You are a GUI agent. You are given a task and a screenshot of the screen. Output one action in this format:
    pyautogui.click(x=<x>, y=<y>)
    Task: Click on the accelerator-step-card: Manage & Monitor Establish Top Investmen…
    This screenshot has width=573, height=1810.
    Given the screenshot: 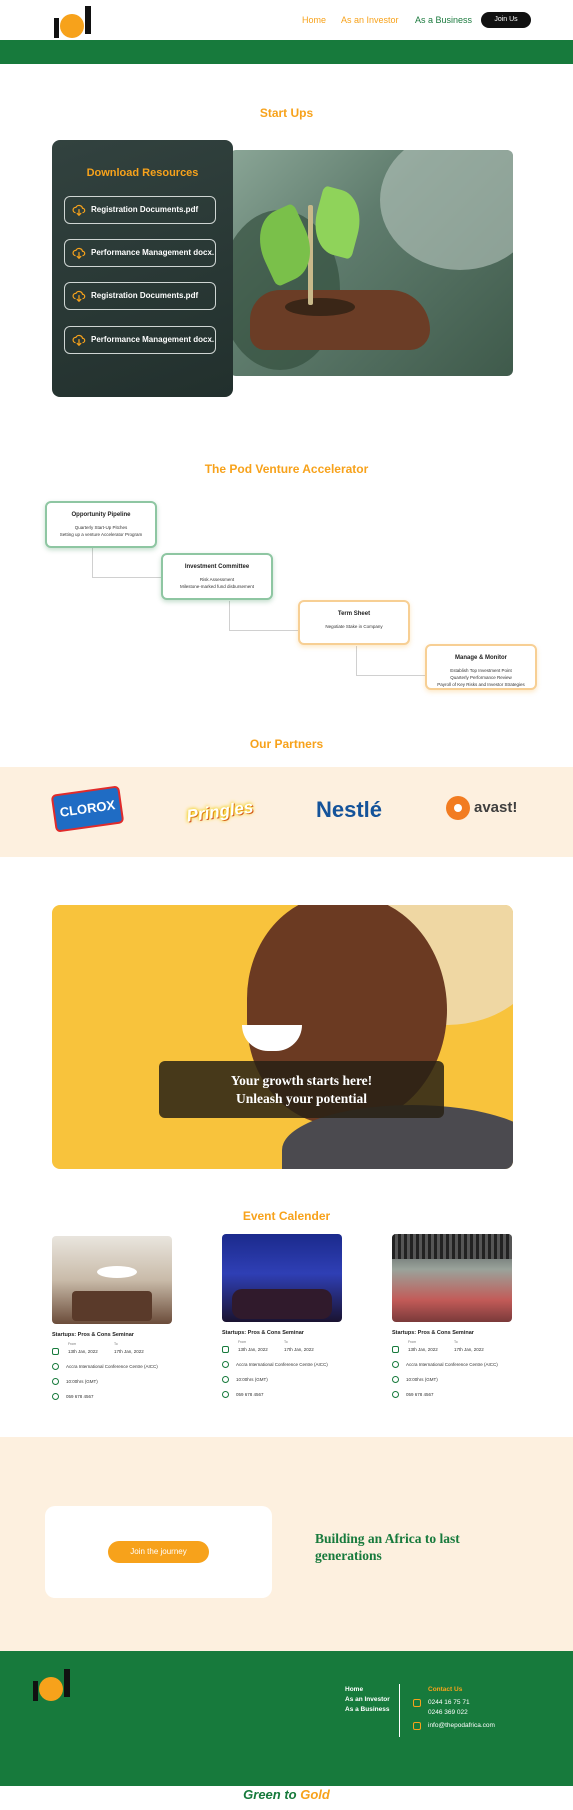 What is the action you would take?
    pyautogui.click(x=481, y=667)
    